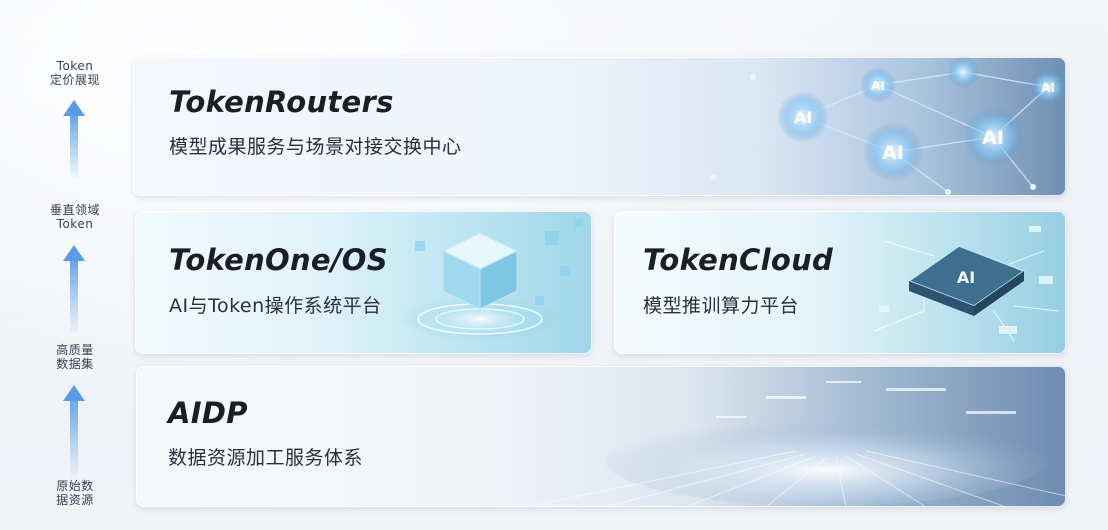  I want to click on card-title: TokenOne/OS, so click(278, 260).